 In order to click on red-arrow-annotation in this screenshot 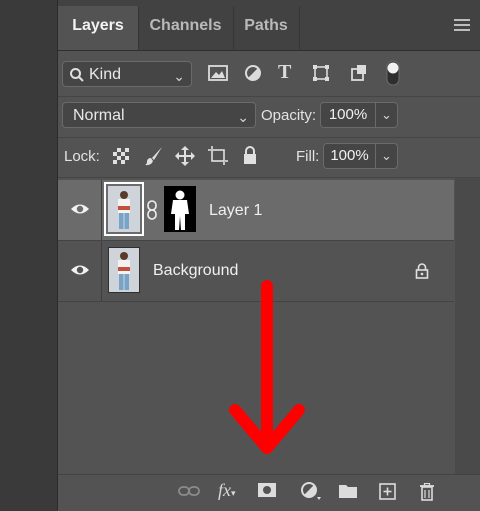, I will do `click(267, 367)`.